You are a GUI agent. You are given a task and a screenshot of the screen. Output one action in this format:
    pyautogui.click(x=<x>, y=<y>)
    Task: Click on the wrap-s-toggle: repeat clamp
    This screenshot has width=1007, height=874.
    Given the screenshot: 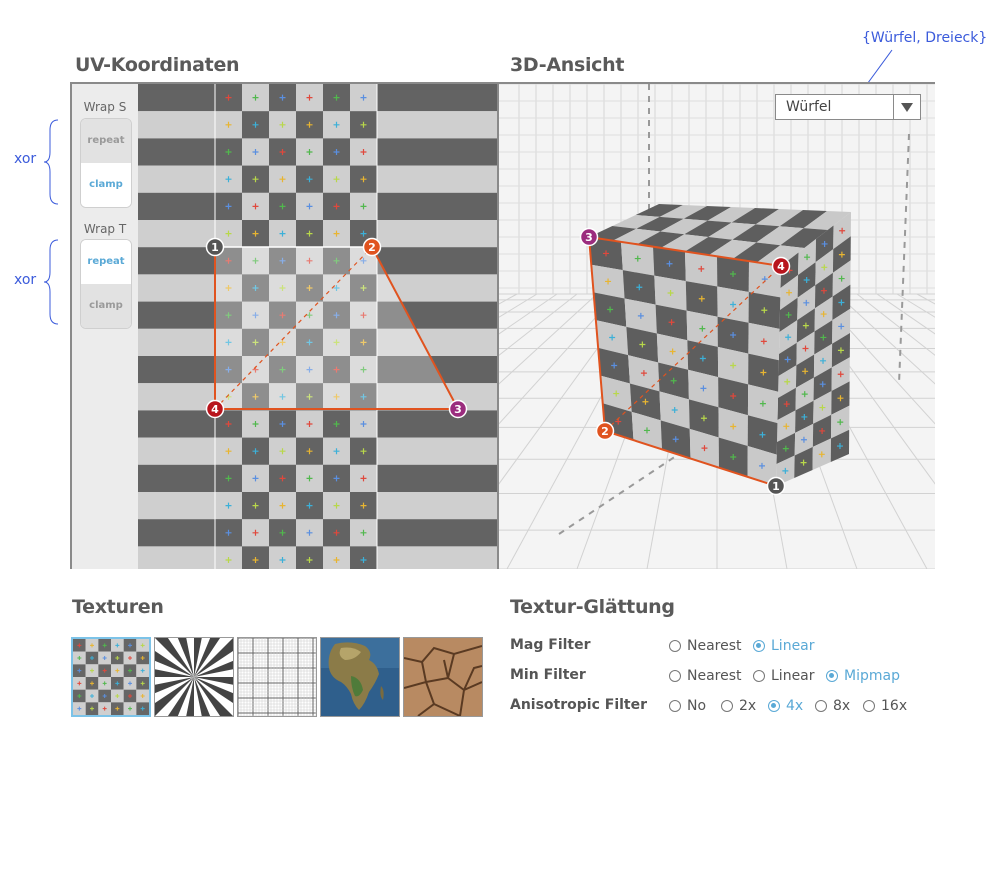 What is the action you would take?
    pyautogui.click(x=106, y=163)
    